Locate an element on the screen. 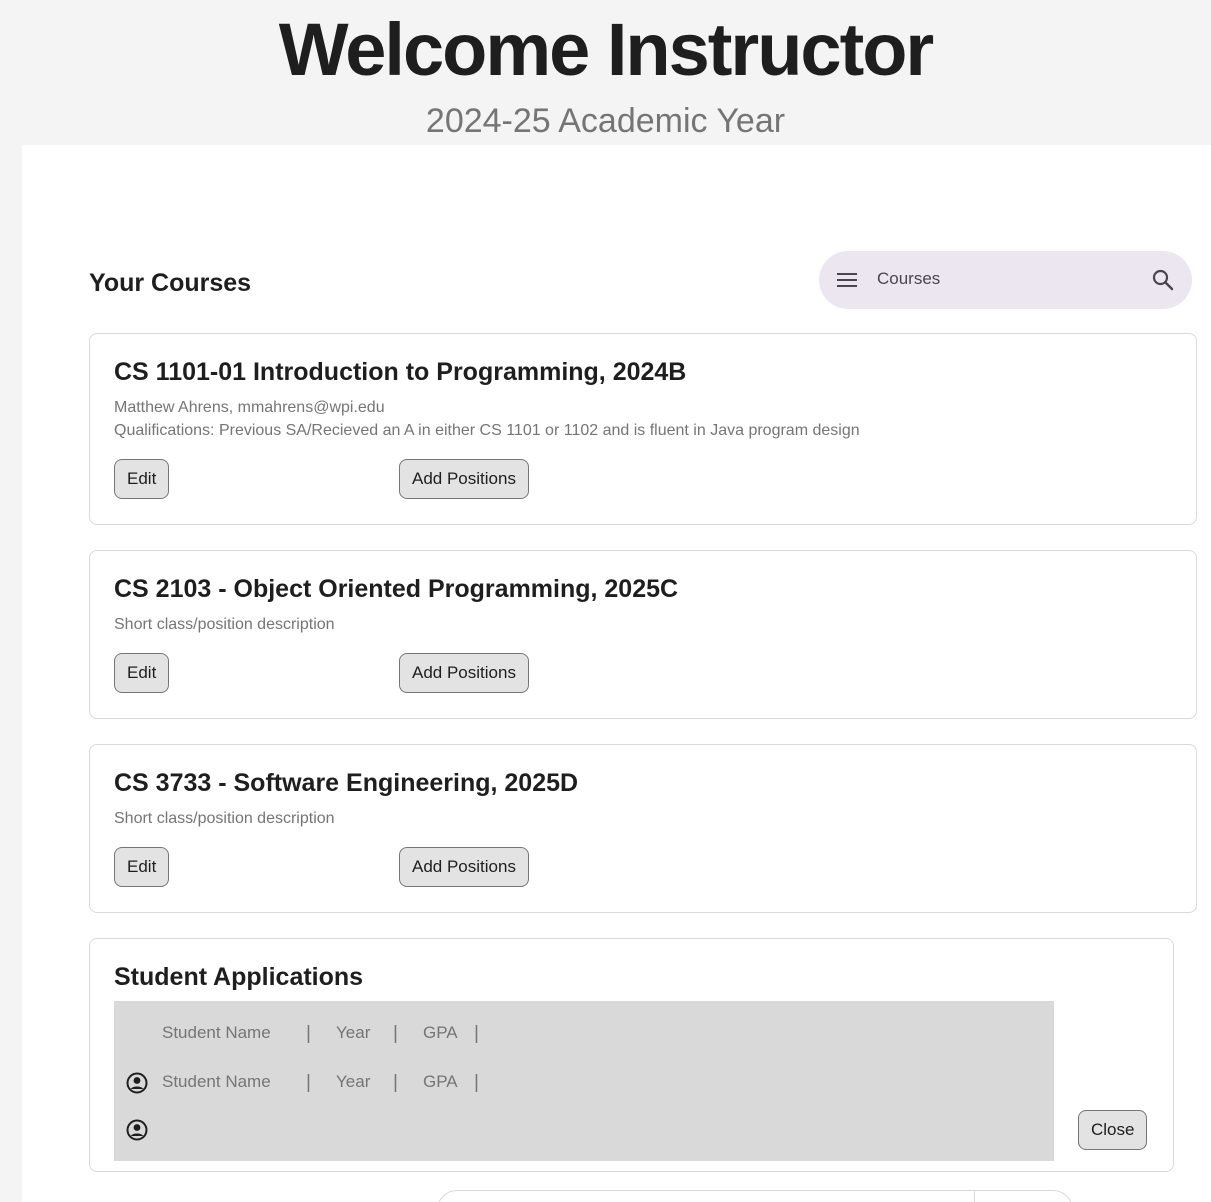 Image resolution: width=1211 pixels, height=1202 pixels. table-row: Student Name | Year | GPA | is located at coordinates (584, 1083).